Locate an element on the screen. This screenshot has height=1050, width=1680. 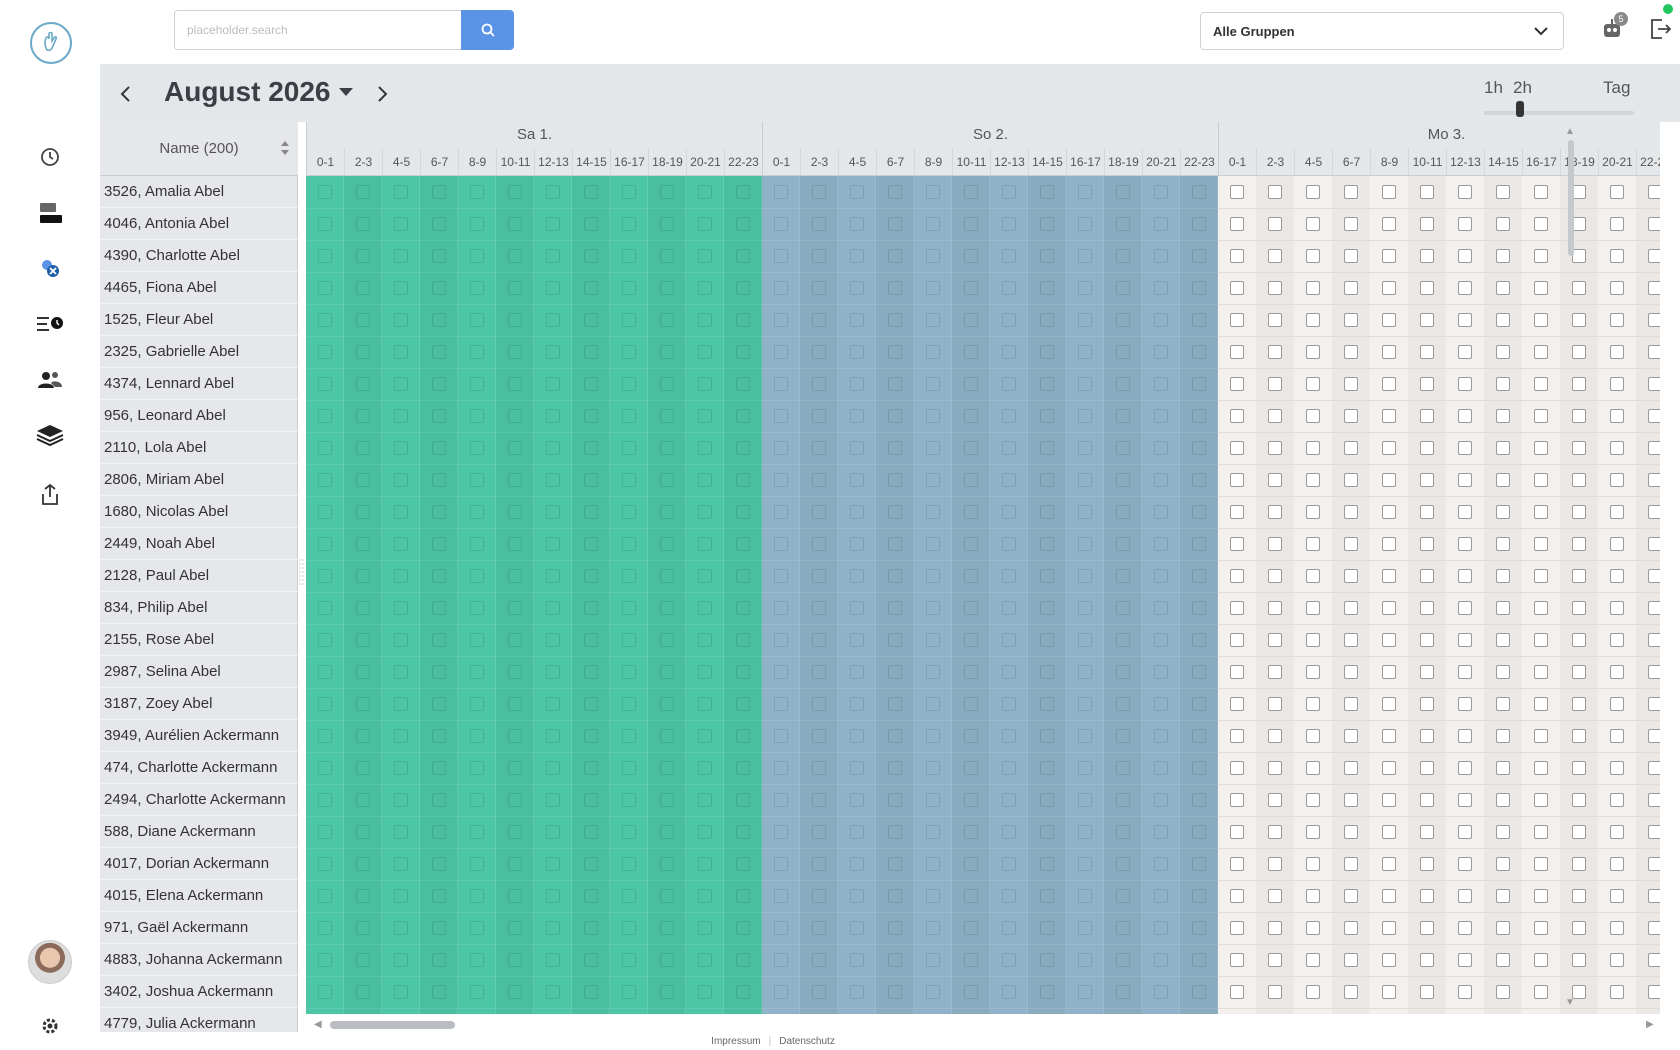
search-button is located at coordinates (487, 30).